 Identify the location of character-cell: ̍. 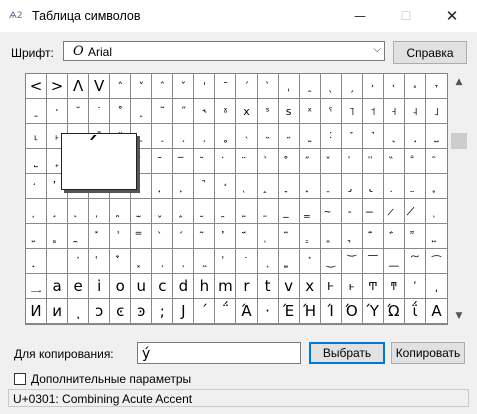
(352, 161).